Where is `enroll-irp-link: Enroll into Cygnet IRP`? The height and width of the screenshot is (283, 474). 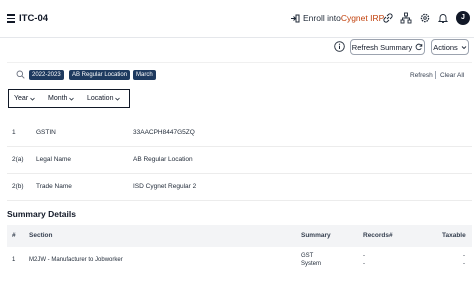 enroll-irp-link: Enroll into Cygnet IRP is located at coordinates (337, 18).